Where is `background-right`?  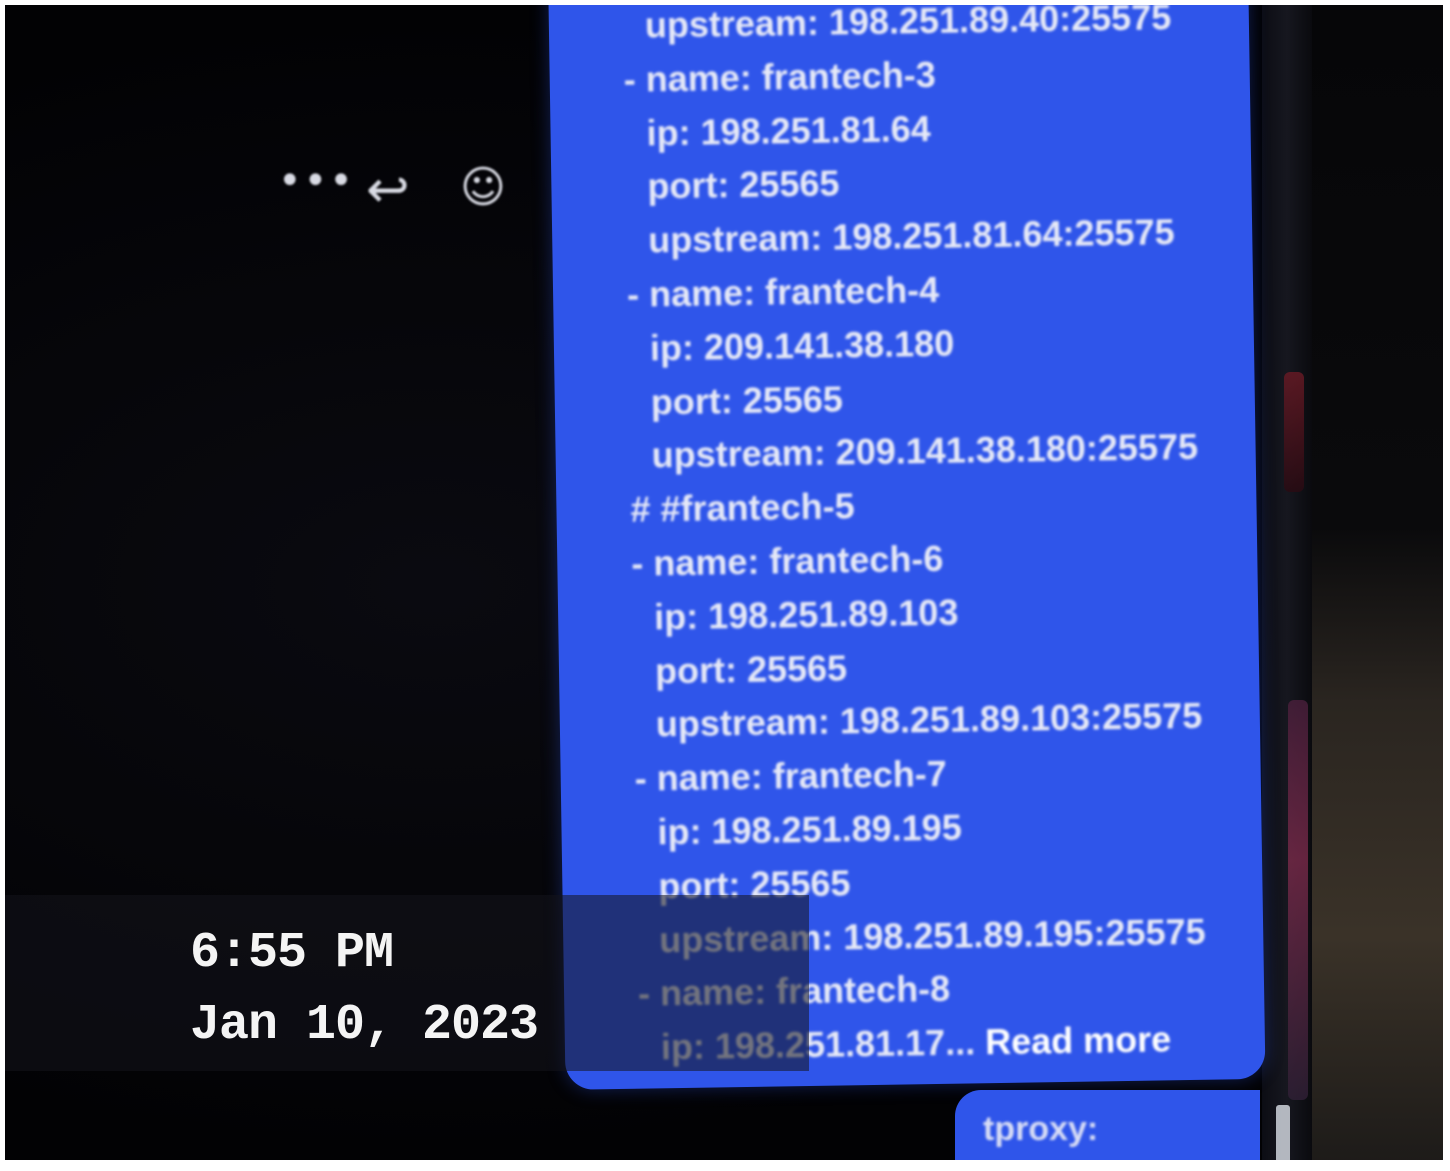
background-right is located at coordinates (1380, 585).